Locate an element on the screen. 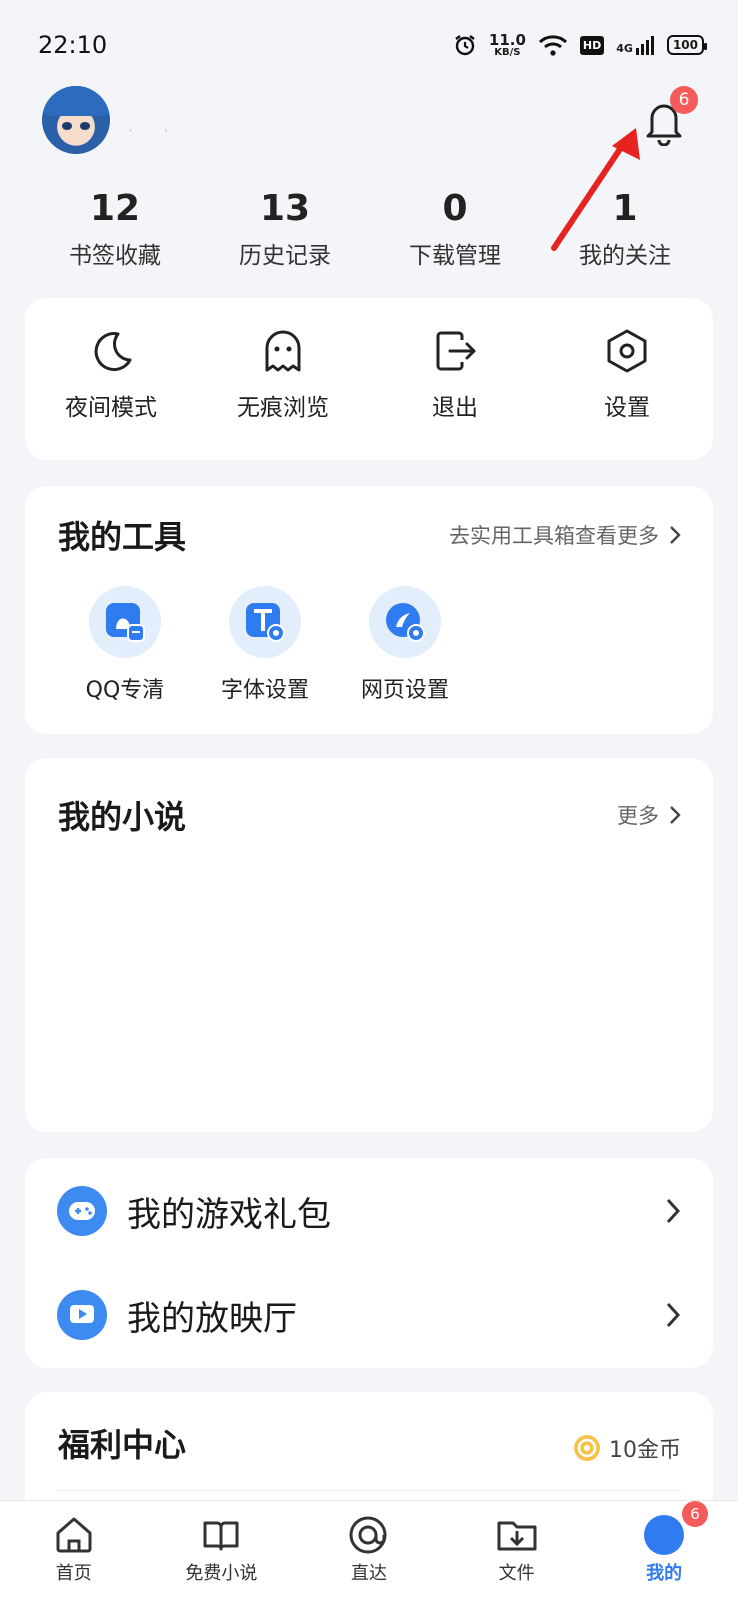  logout-button: 退出 is located at coordinates (455, 379).